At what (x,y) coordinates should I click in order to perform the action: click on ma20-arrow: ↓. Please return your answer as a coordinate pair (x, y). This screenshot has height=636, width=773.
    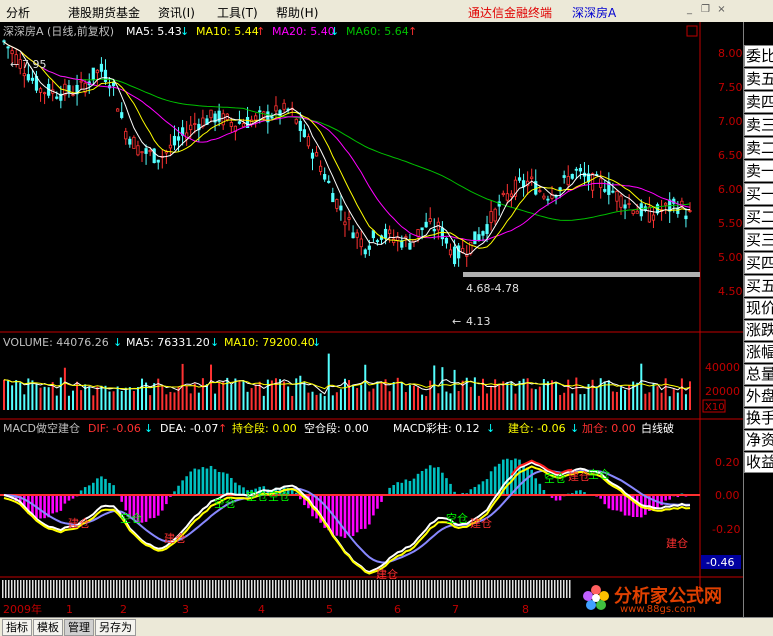
    Looking at the image, I should click on (334, 31).